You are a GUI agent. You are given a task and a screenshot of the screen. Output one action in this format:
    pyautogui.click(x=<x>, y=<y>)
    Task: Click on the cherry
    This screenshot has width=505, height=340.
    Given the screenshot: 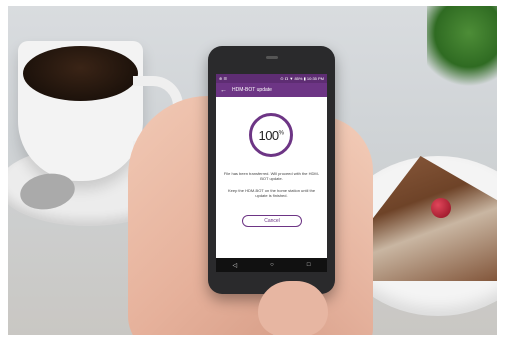 What is the action you would take?
    pyautogui.click(x=441, y=208)
    